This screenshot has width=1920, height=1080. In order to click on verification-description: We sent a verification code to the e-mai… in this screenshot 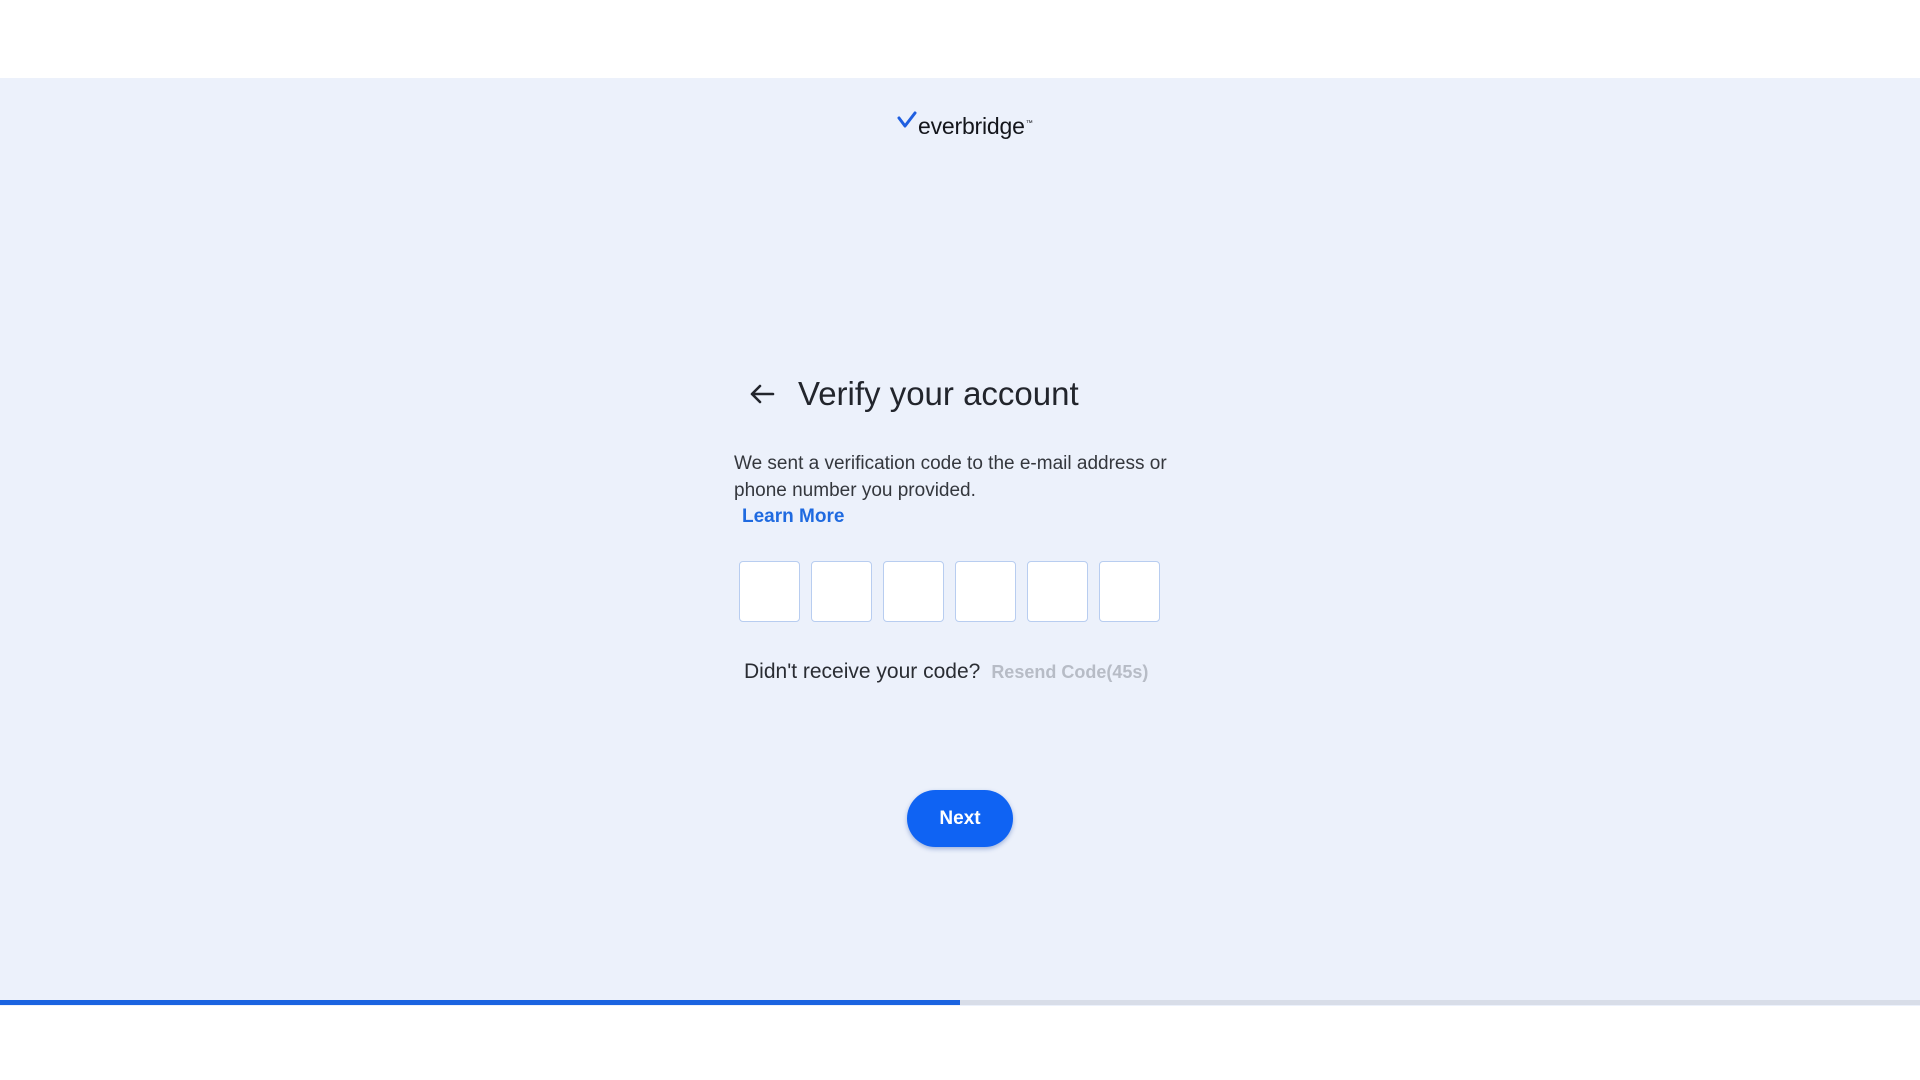, I will do `click(950, 477)`.